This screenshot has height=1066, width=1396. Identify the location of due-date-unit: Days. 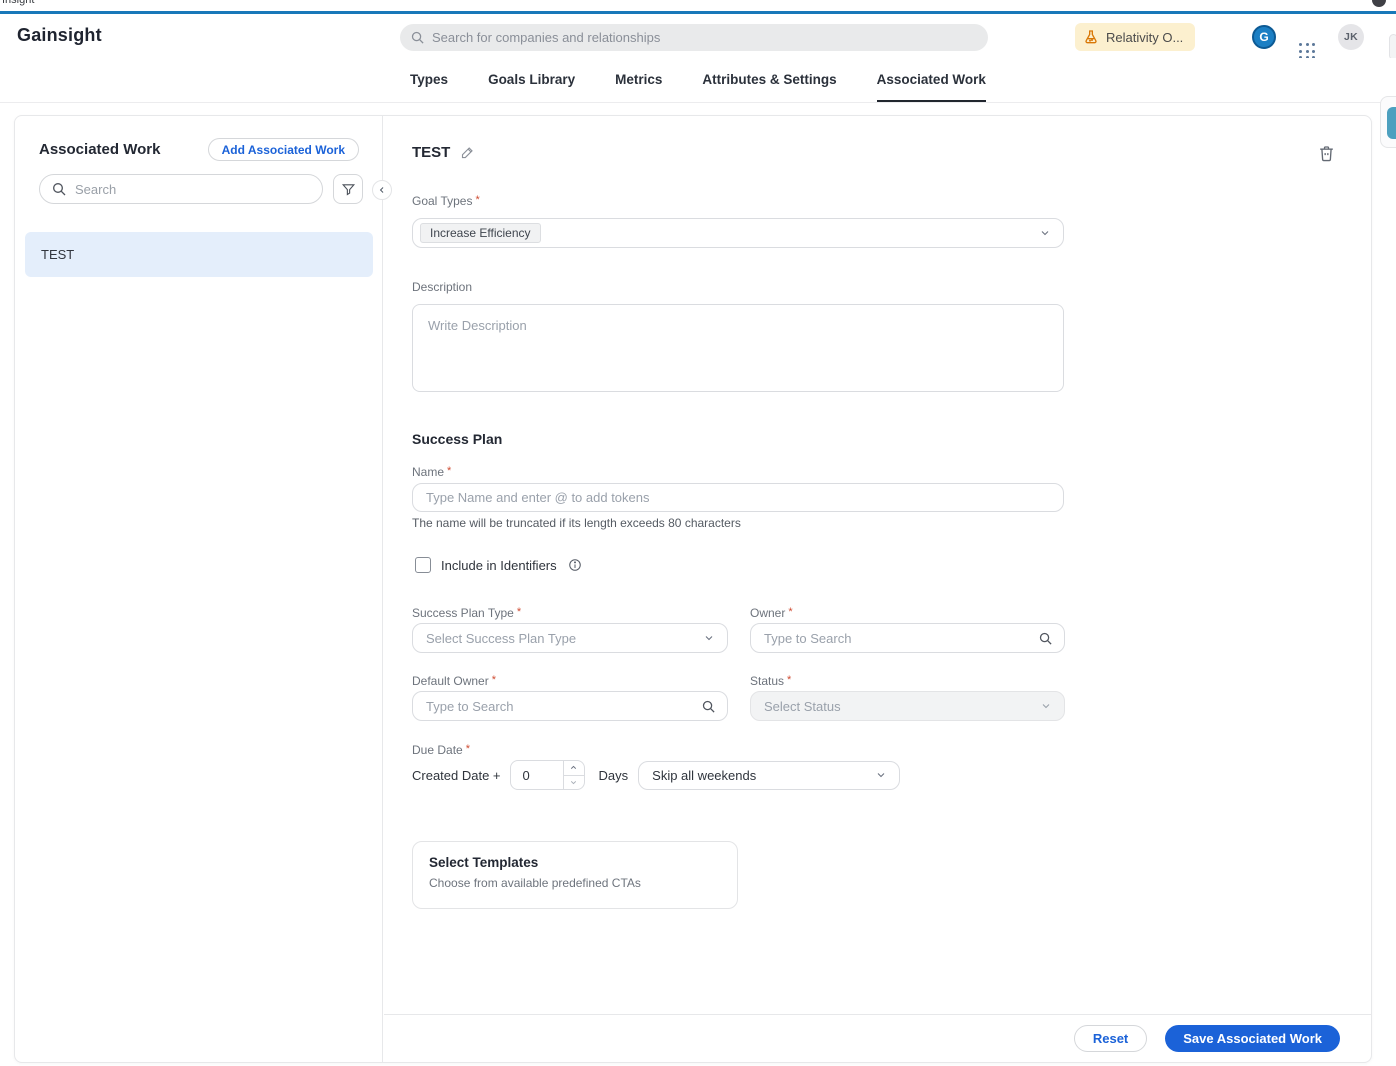
(613, 775).